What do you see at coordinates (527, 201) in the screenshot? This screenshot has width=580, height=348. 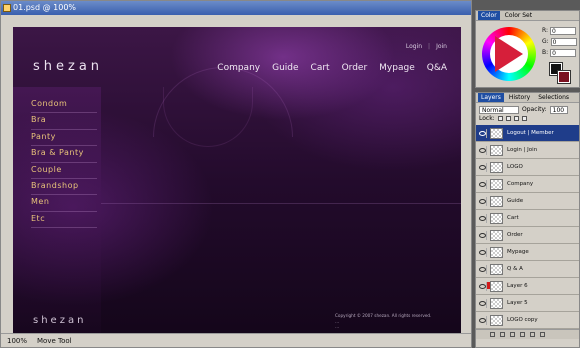 I see `layer-row: Guide` at bounding box center [527, 201].